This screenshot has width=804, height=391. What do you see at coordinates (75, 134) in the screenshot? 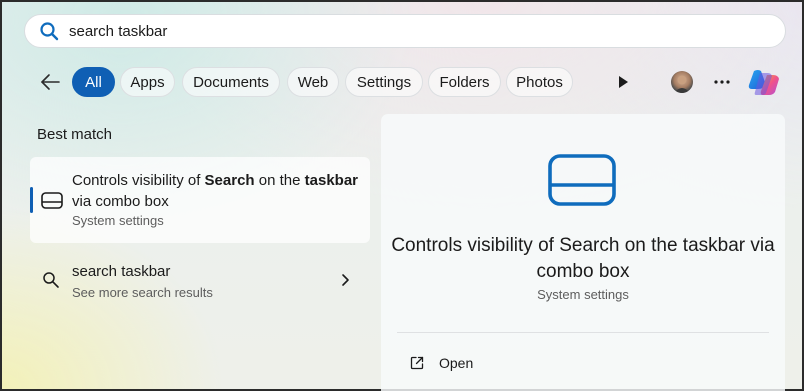
I see `best-match-heading: Best match` at bounding box center [75, 134].